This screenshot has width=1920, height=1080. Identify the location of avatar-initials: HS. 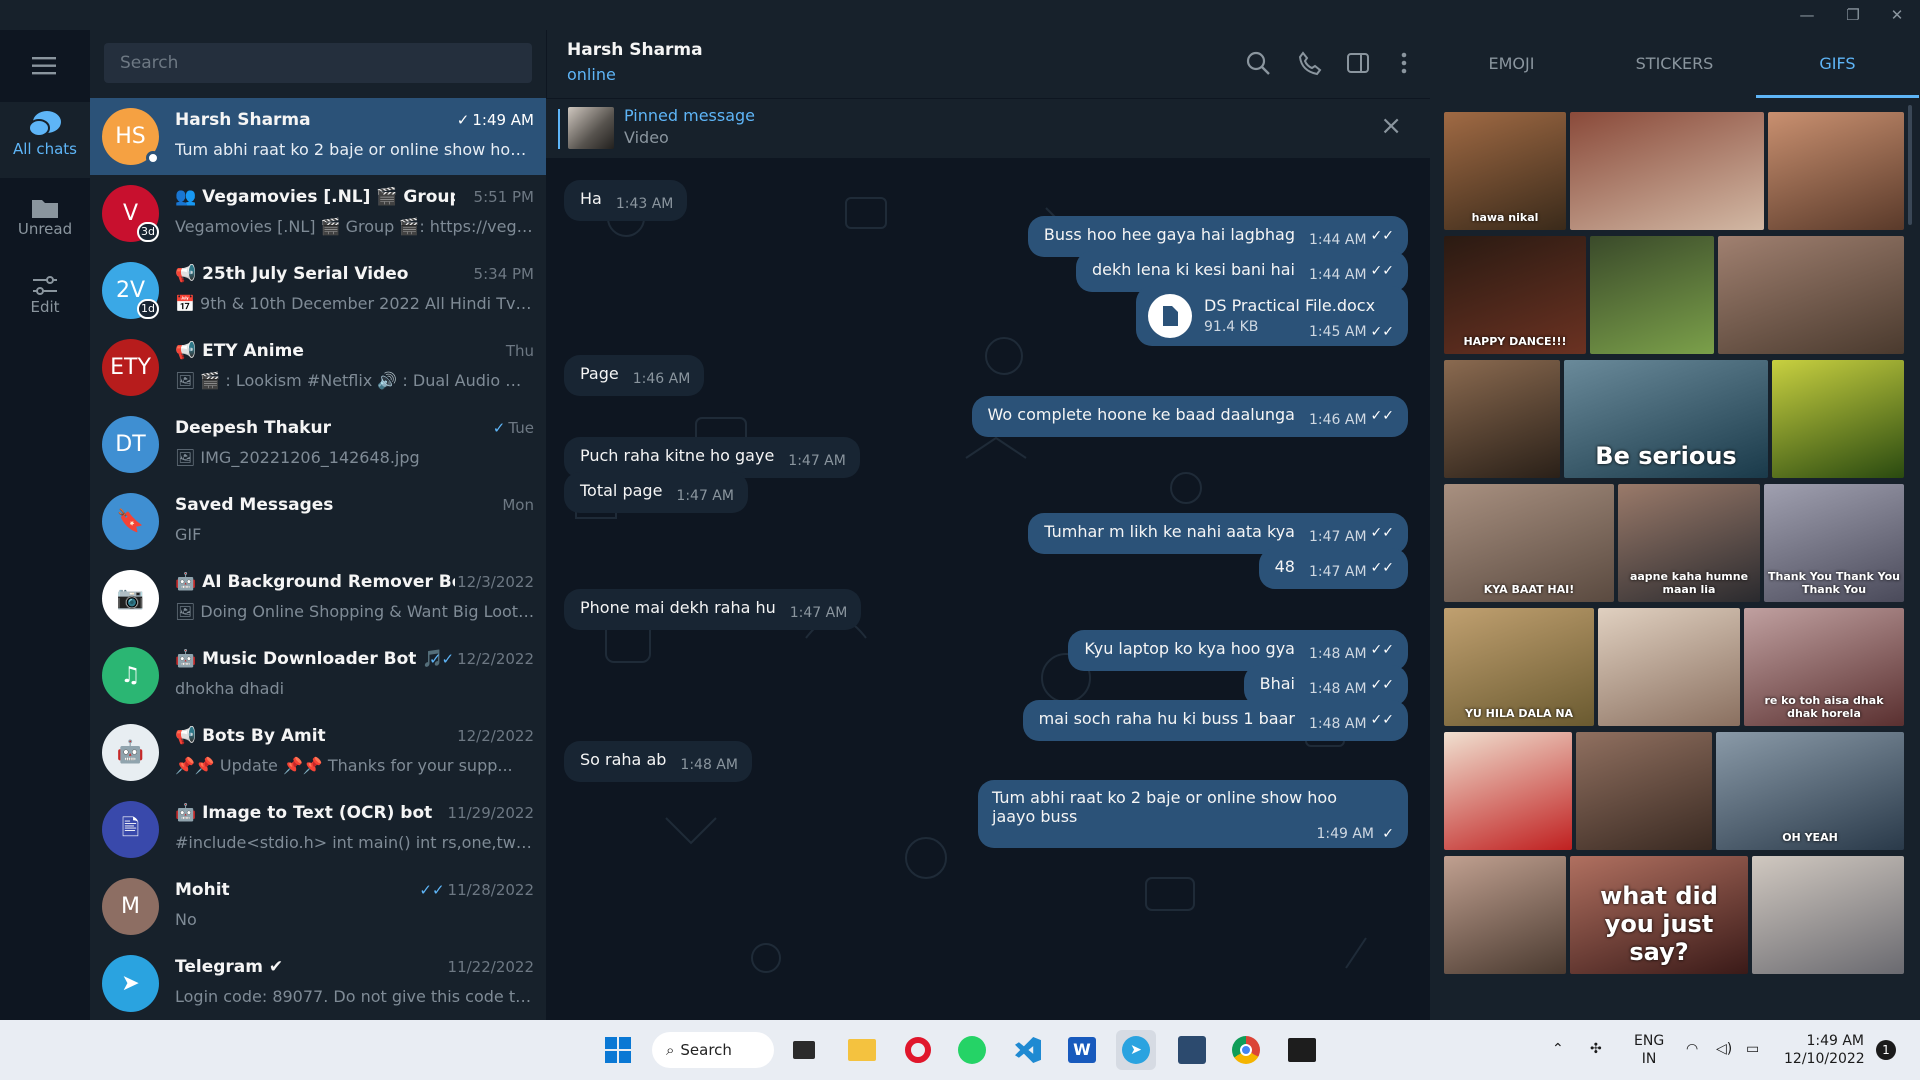
(130, 136).